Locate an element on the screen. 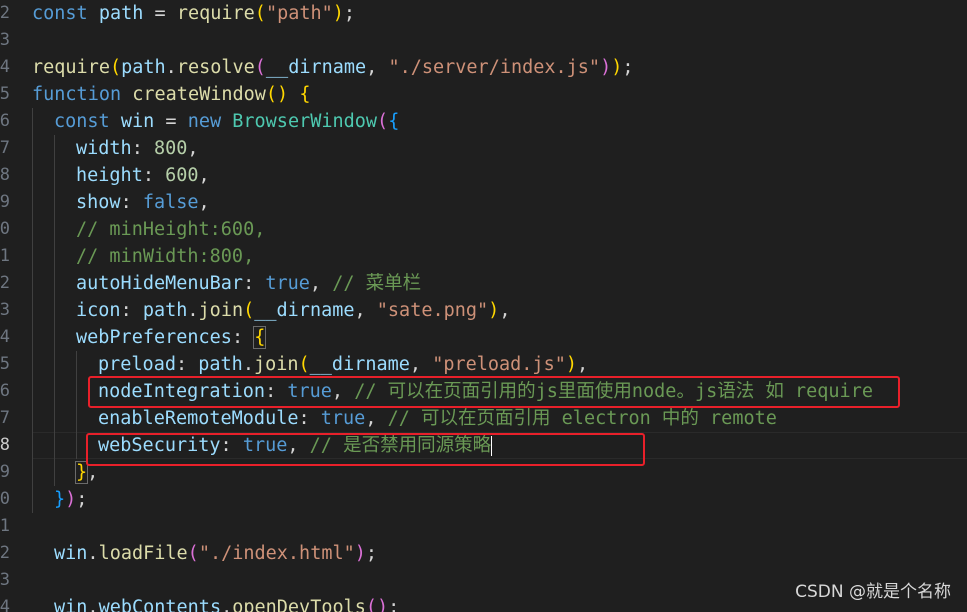  code-line: webPreferences: { is located at coordinates (171, 337).